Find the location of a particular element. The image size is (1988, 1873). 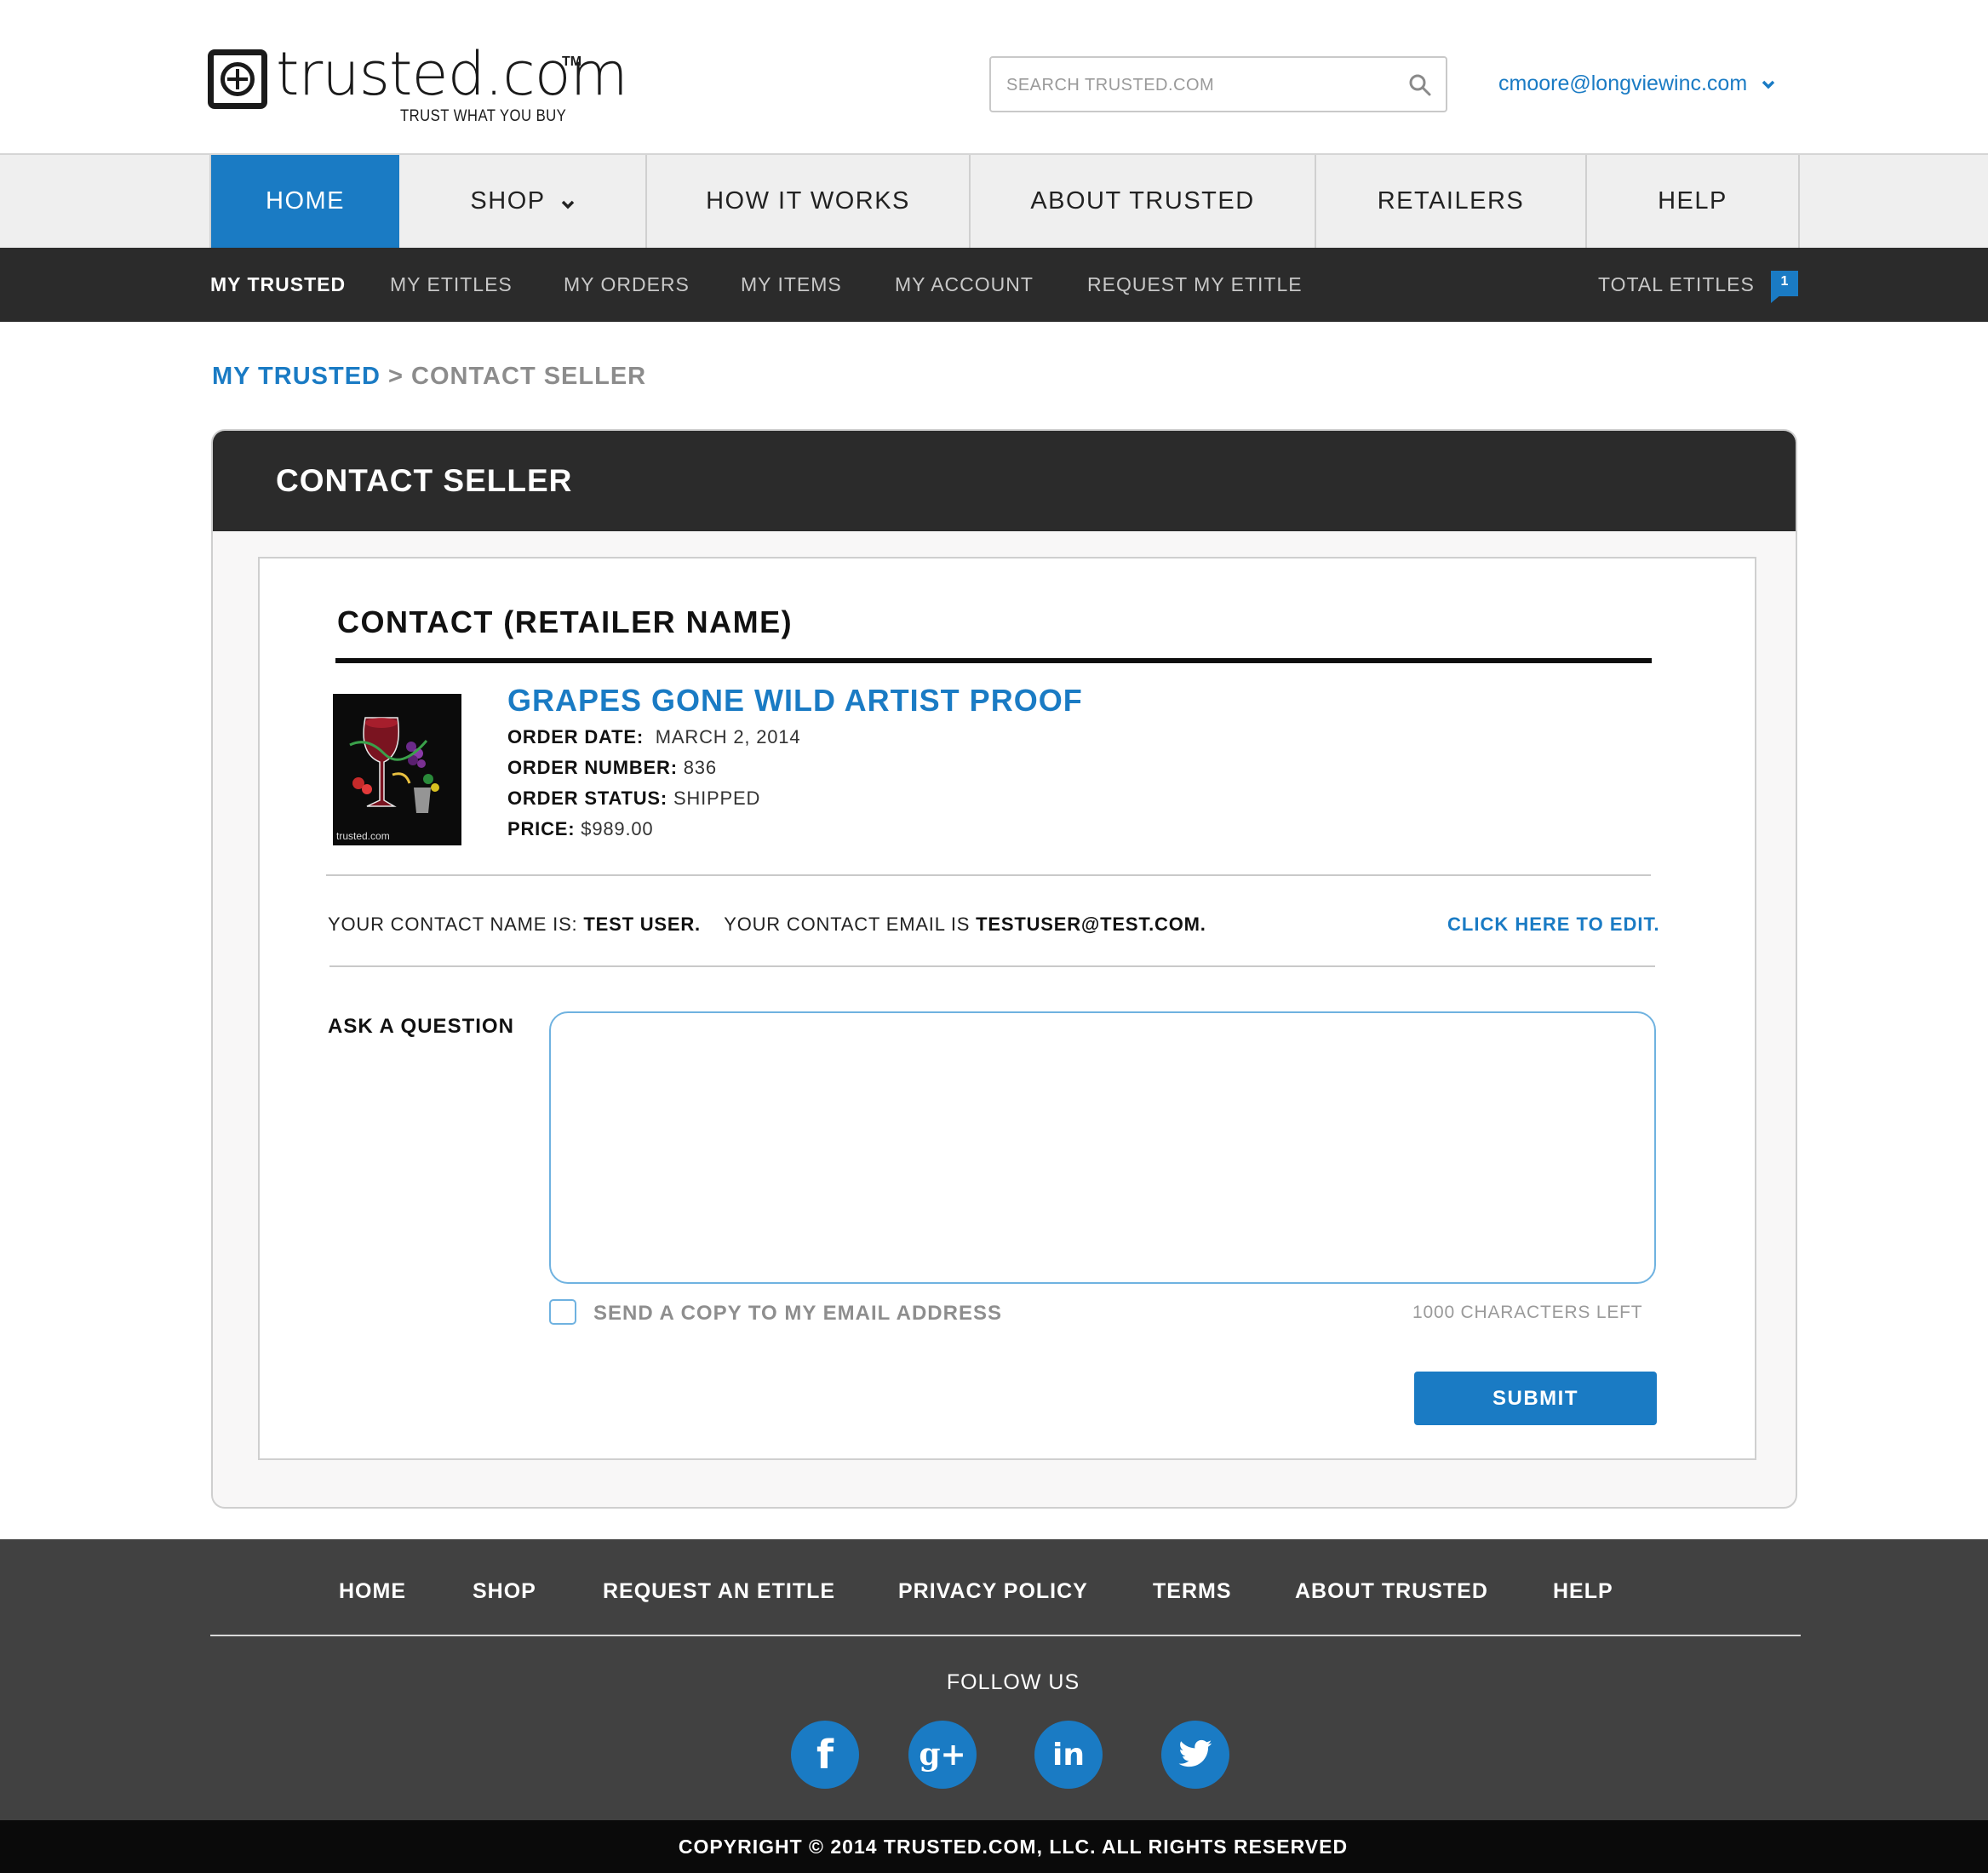

order-number-value: 836 is located at coordinates (700, 767).